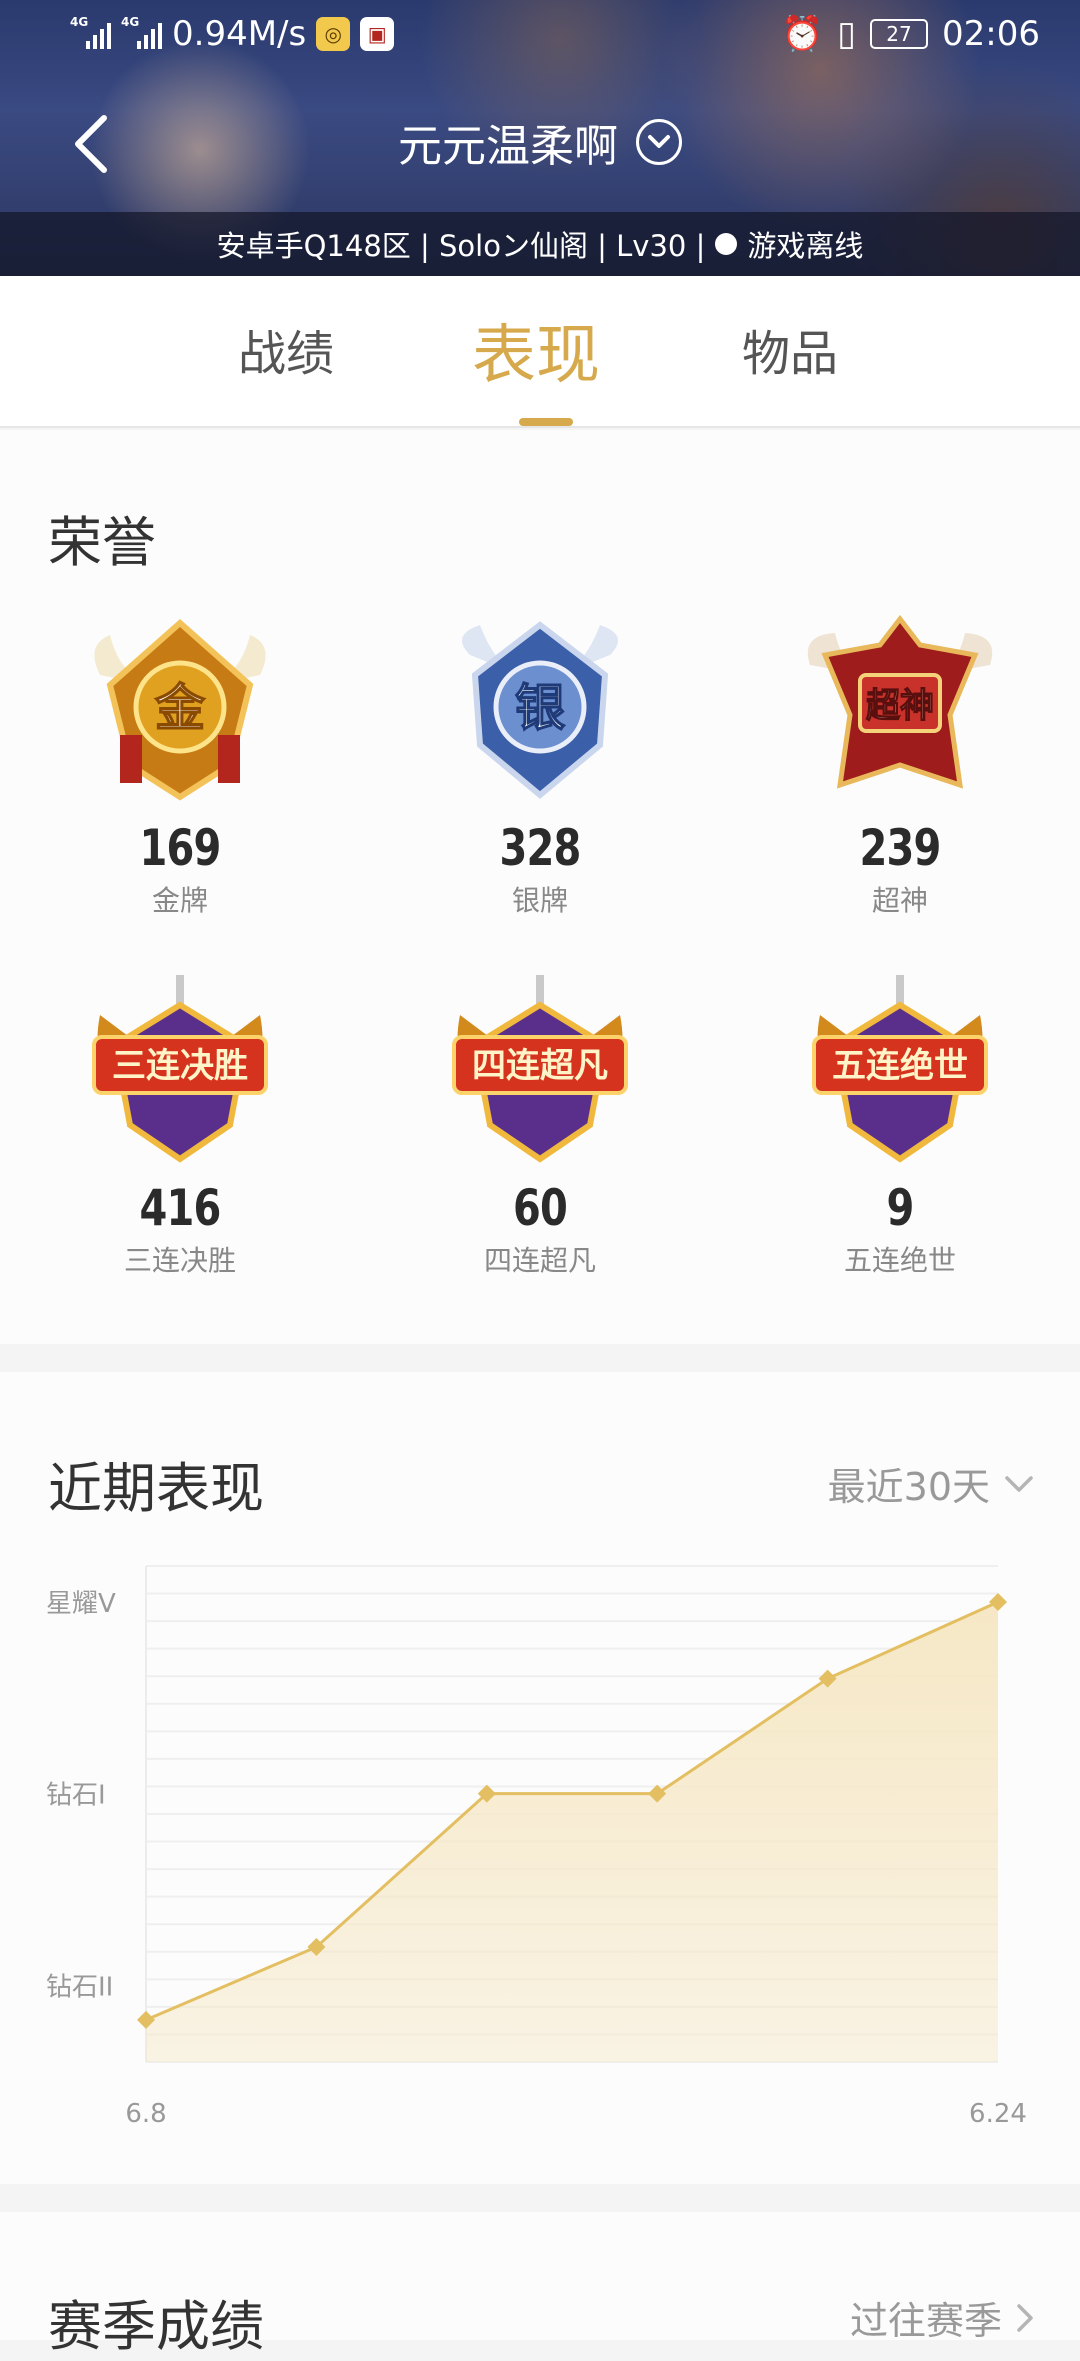  What do you see at coordinates (539, 900) in the screenshot?
I see `honor-label: 银牌` at bounding box center [539, 900].